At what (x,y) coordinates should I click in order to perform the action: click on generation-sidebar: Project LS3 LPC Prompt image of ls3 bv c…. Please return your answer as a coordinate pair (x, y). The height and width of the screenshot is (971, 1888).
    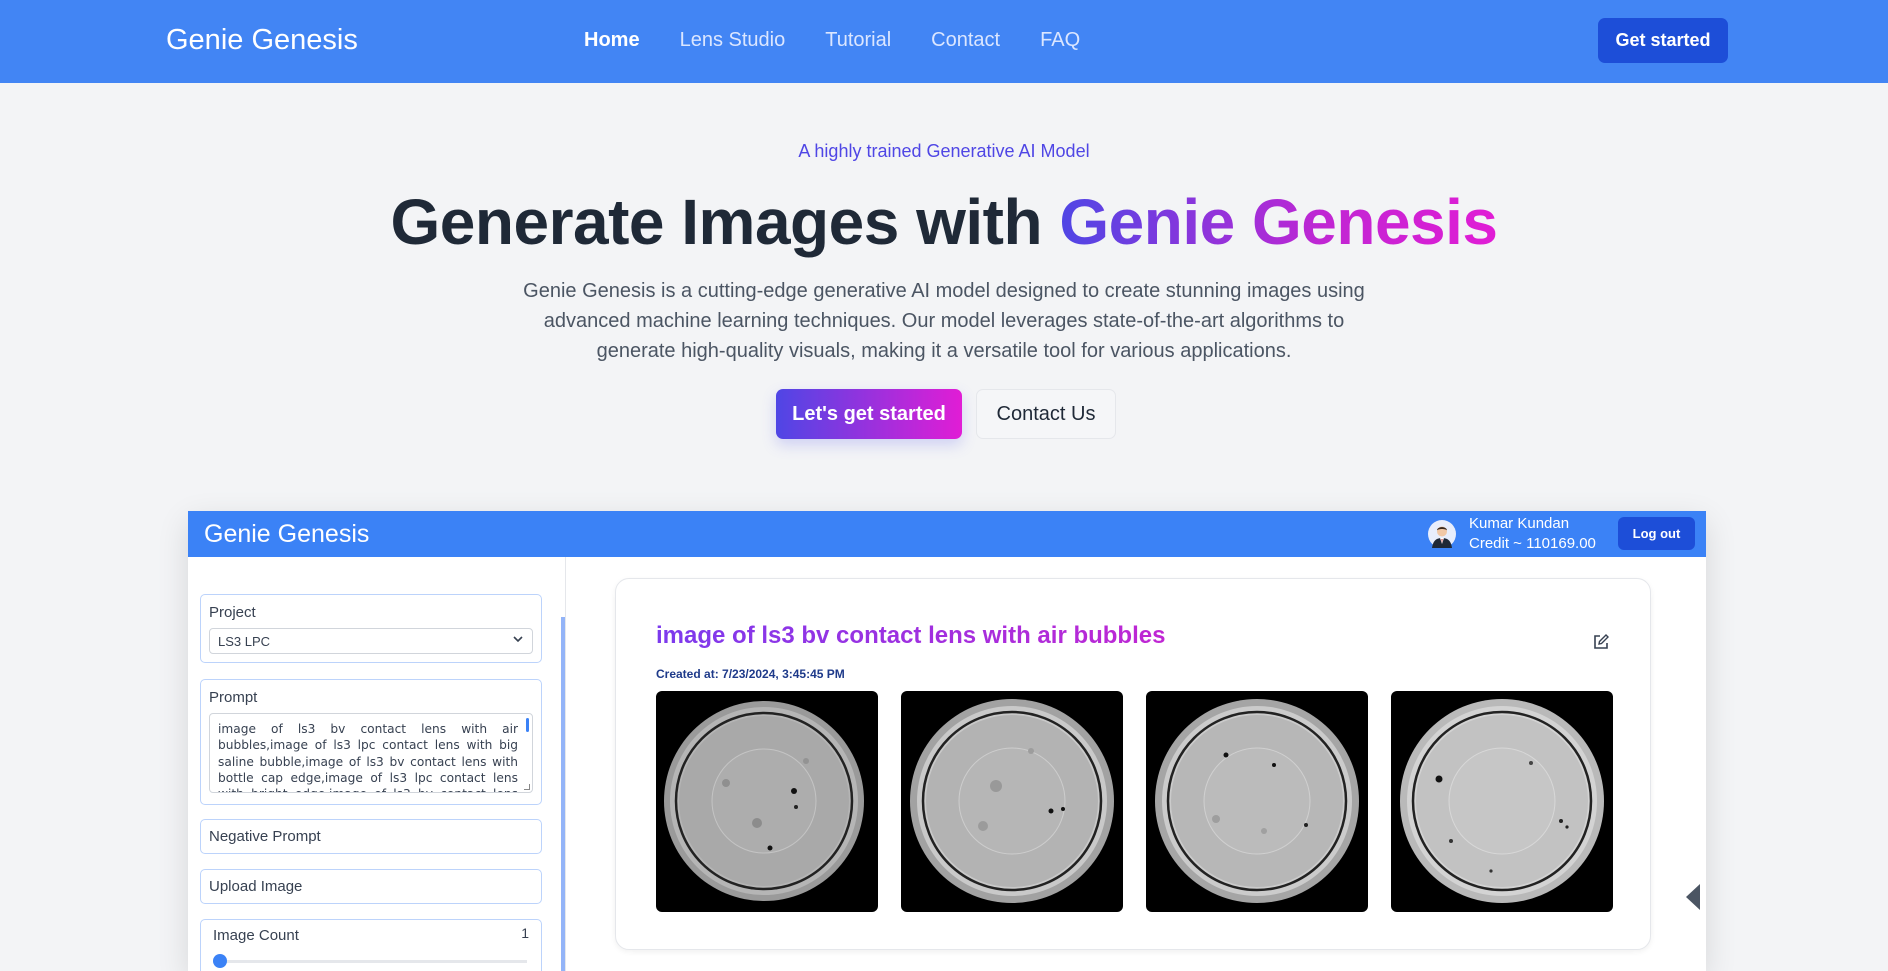
    Looking at the image, I should click on (377, 764).